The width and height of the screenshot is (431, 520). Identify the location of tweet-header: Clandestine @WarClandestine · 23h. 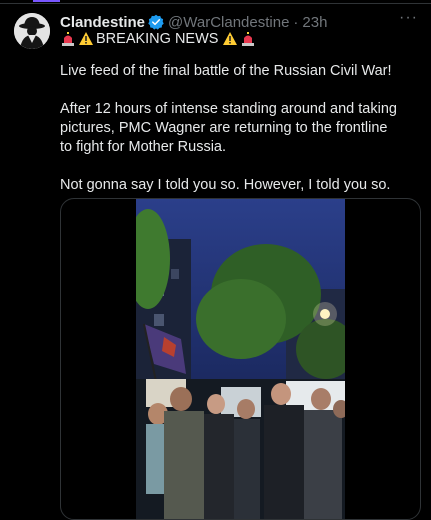
(239, 22).